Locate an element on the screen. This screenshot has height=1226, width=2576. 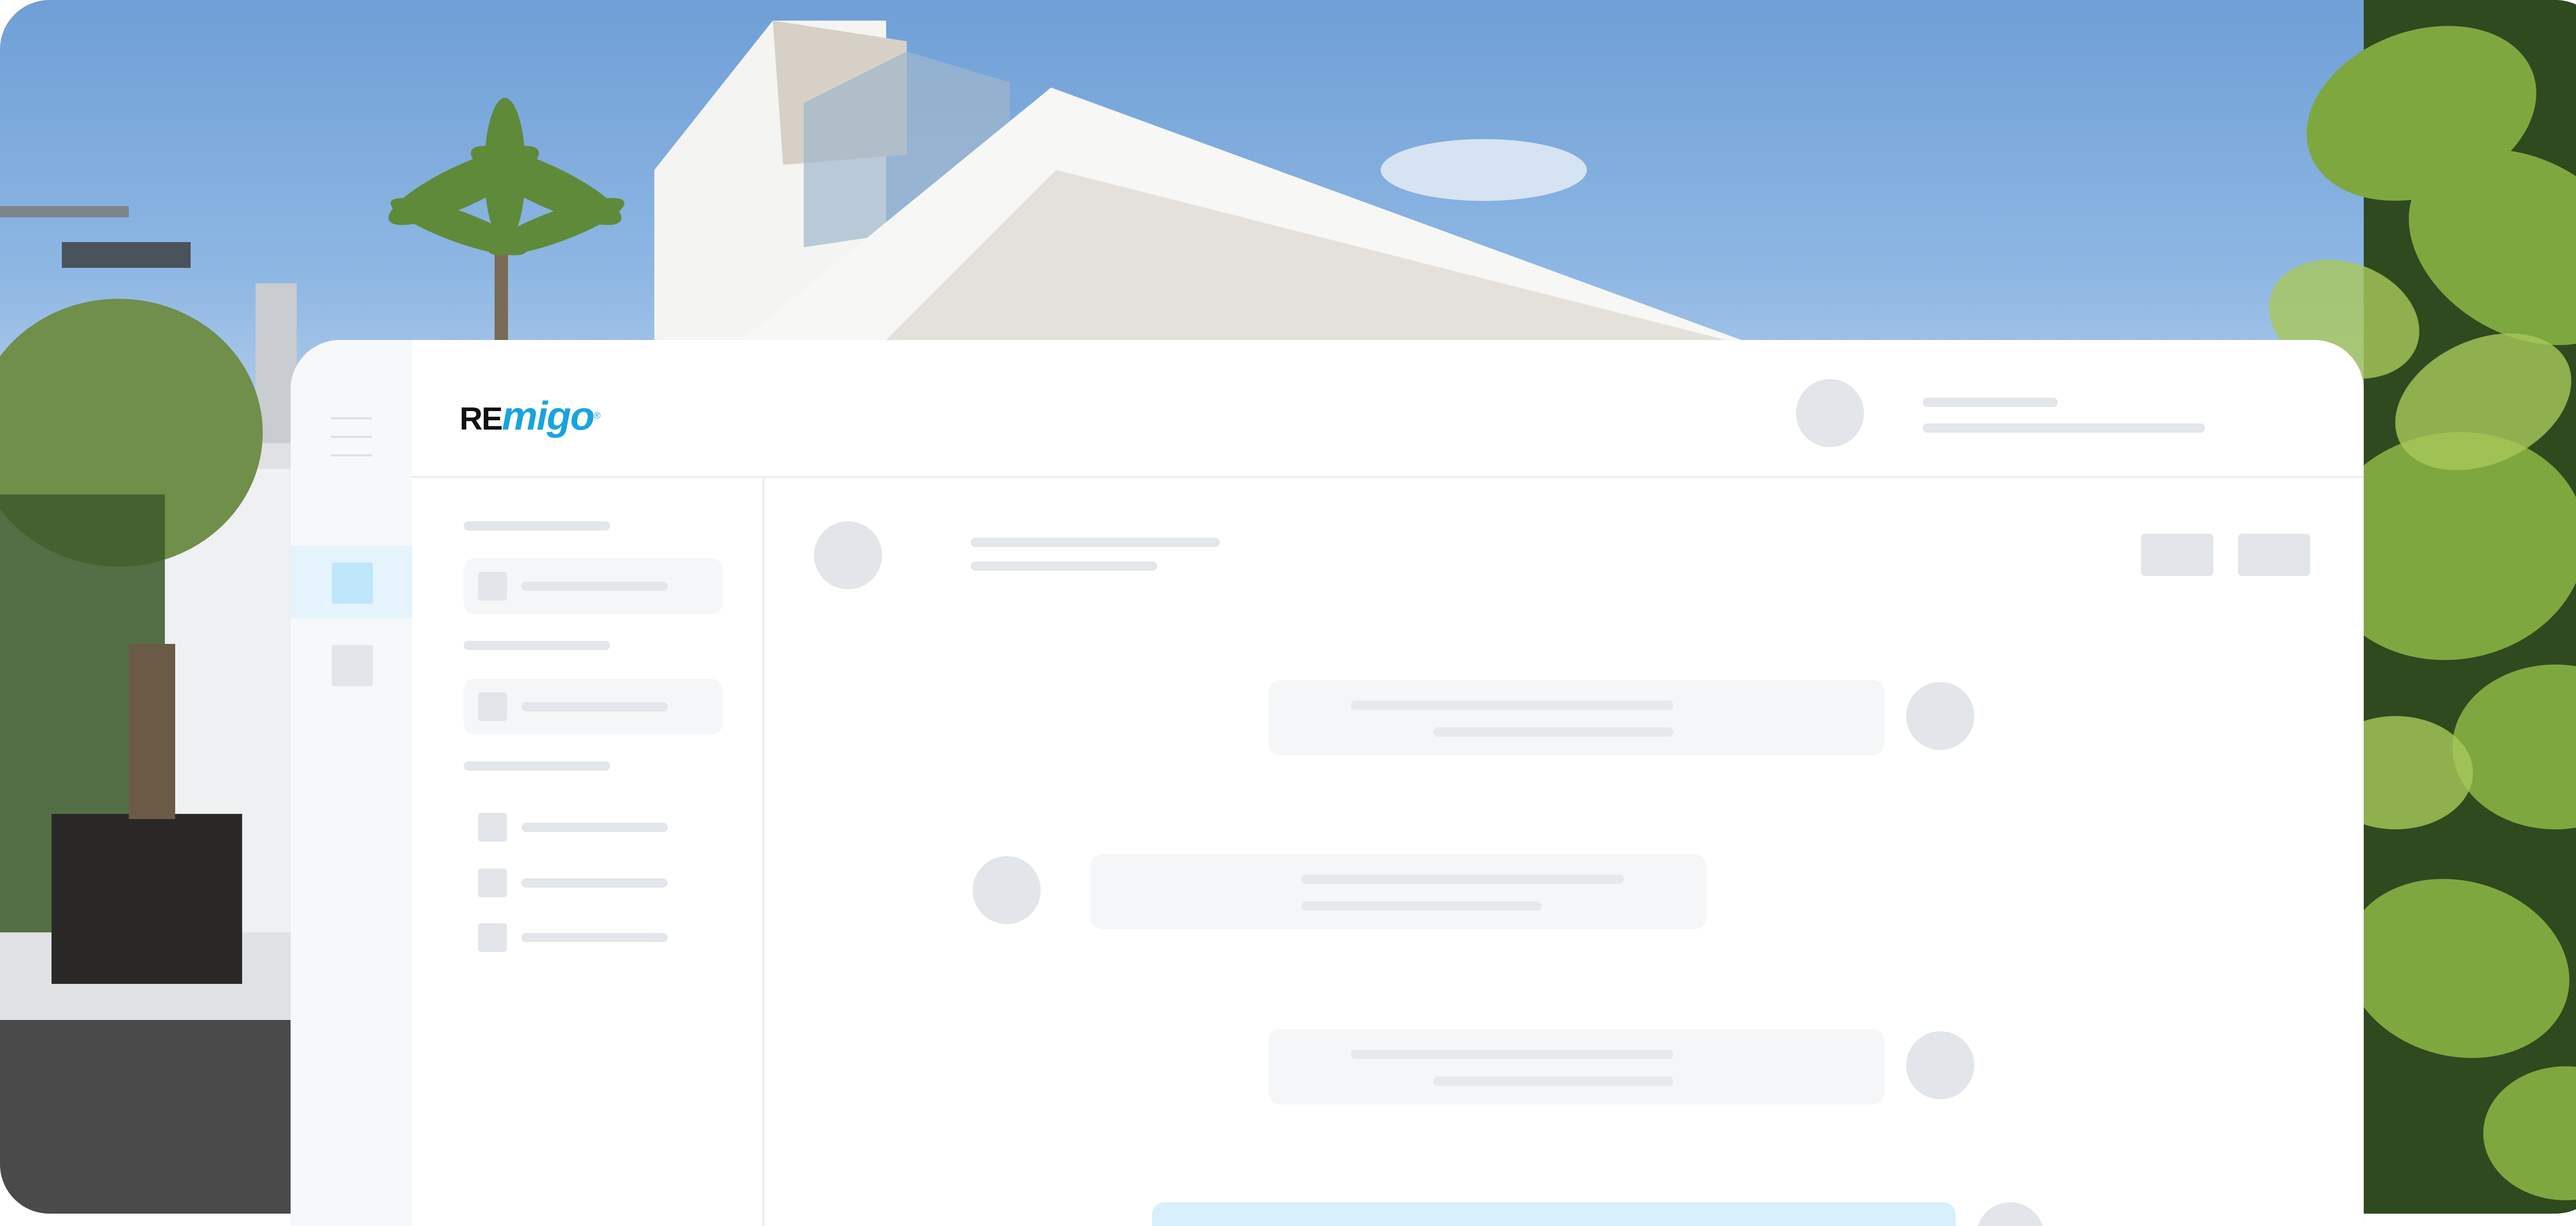
logo-text-migo: migo is located at coordinates (548, 415).